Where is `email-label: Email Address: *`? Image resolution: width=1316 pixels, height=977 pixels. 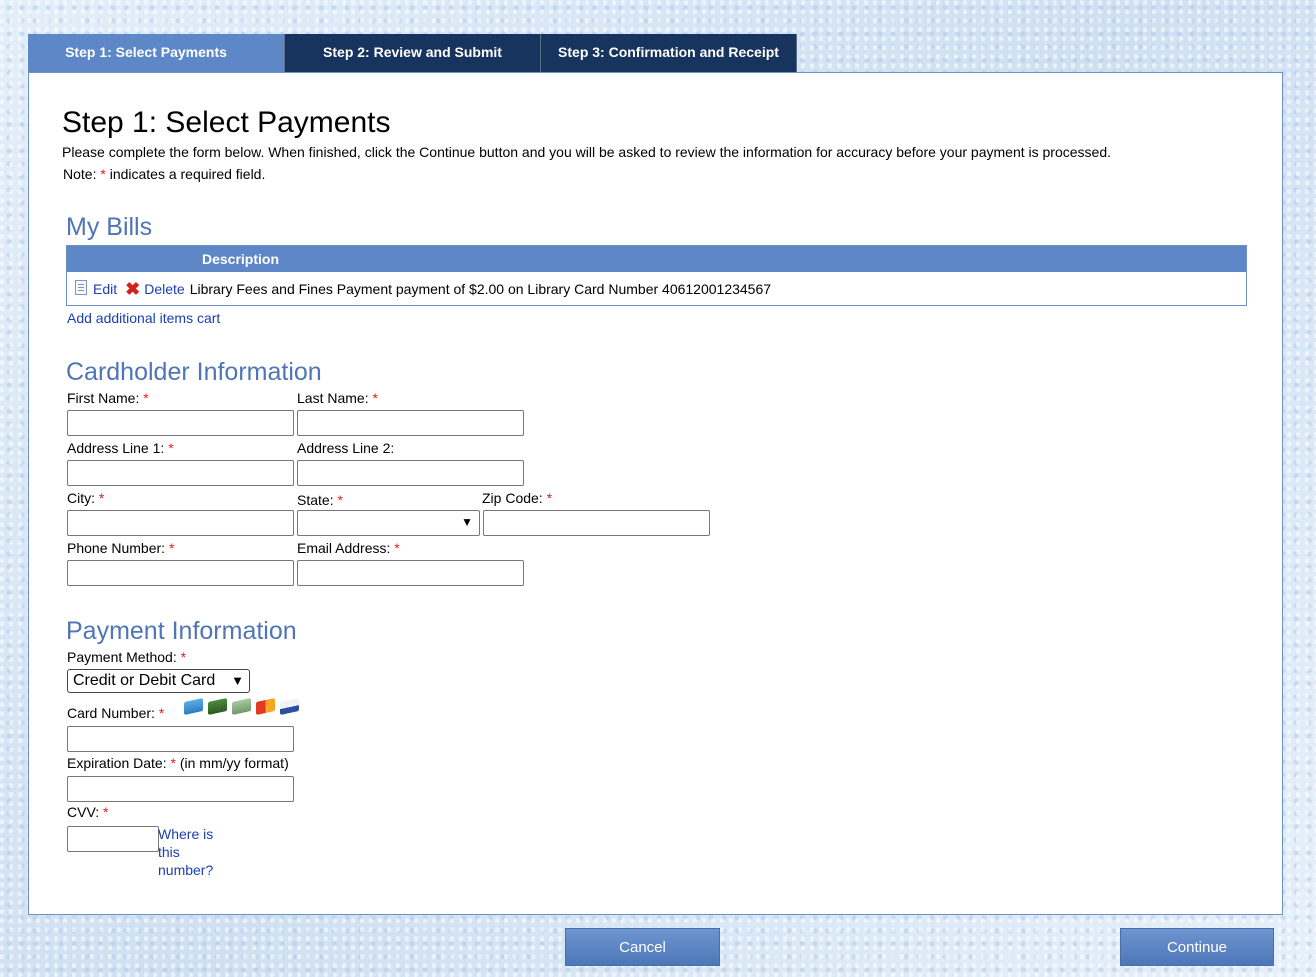 email-label: Email Address: * is located at coordinates (348, 548).